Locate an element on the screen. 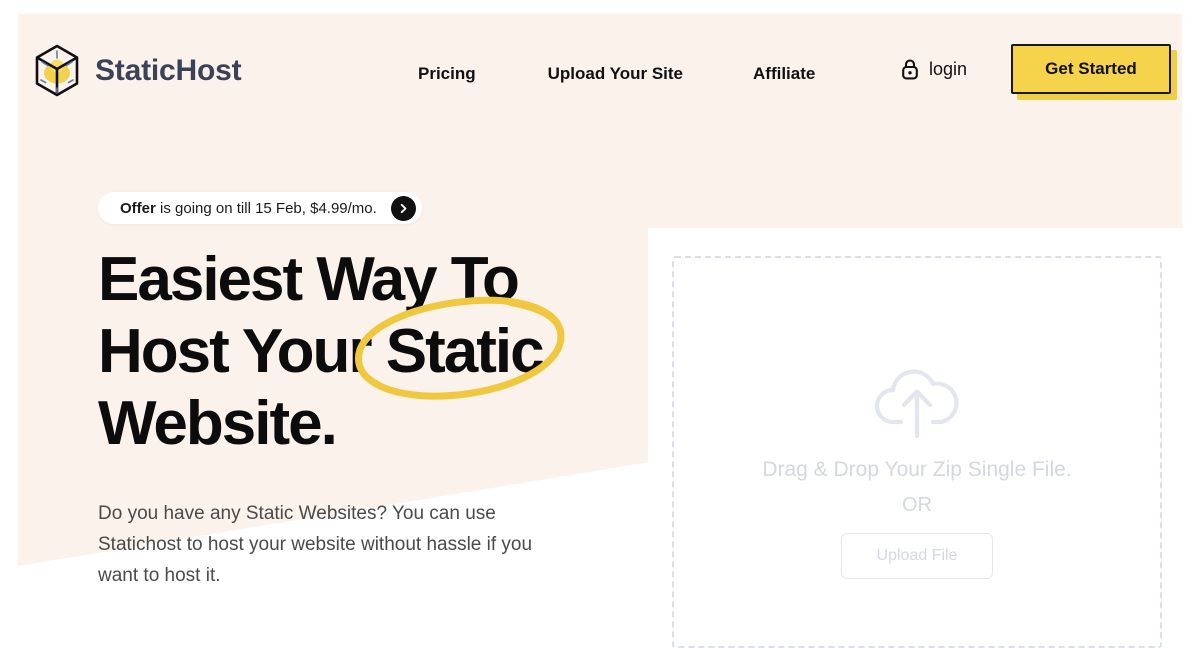 The width and height of the screenshot is (1200, 648). login-label: login is located at coordinates (948, 68).